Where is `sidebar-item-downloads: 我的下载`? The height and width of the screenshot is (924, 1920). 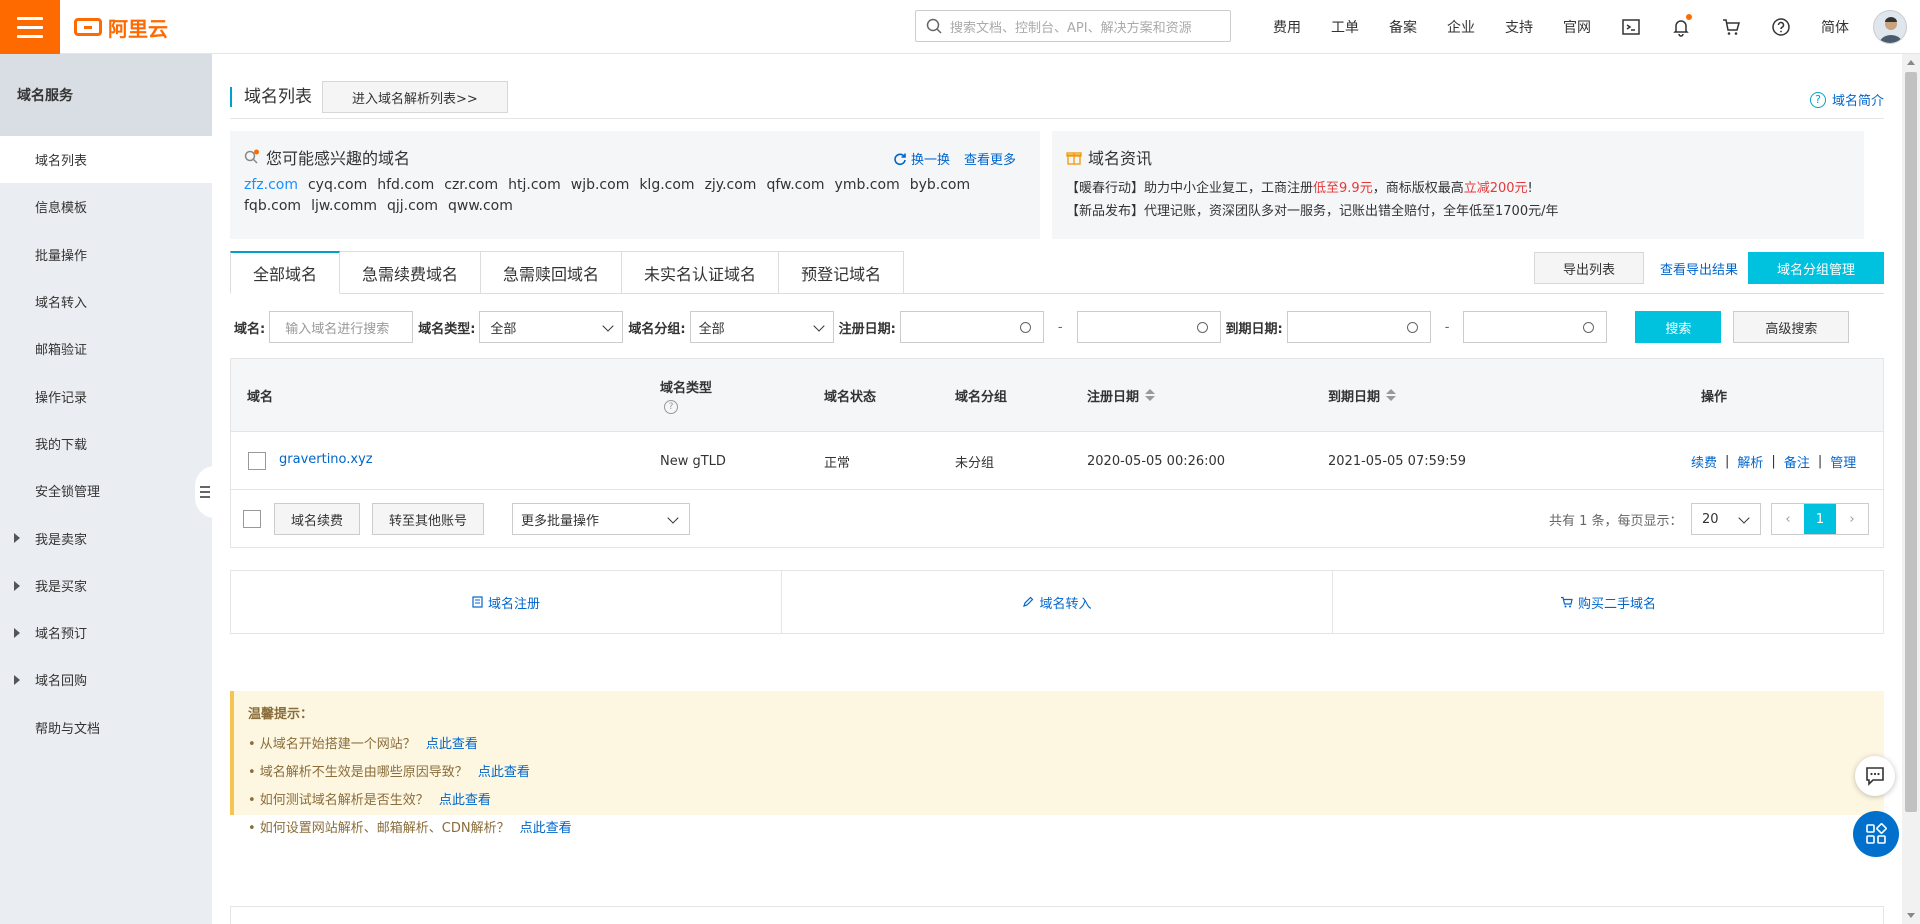
sidebar-item-downloads: 我的下载 is located at coordinates (106, 443).